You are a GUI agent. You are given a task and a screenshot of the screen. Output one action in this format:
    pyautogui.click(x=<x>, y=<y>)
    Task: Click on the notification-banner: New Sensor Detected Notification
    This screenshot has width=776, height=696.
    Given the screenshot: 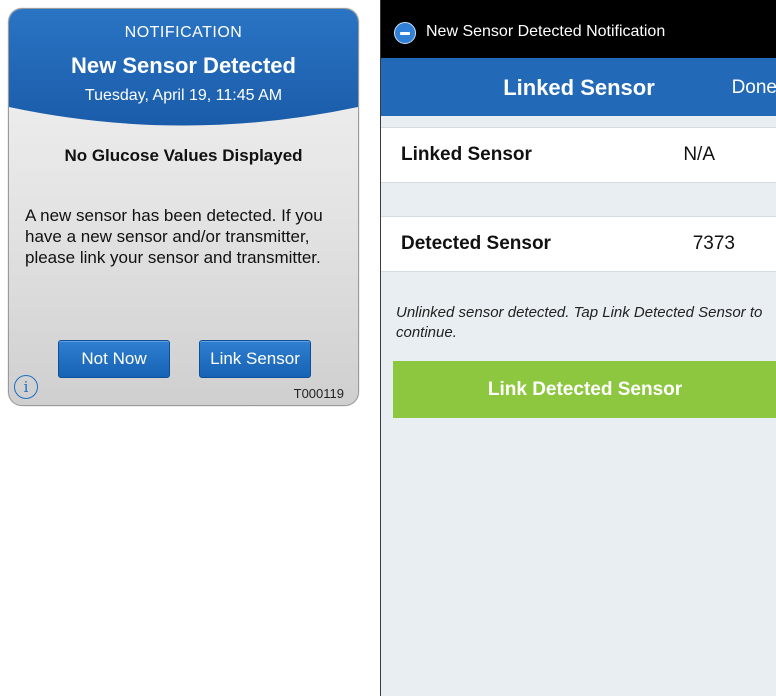 What is the action you would take?
    pyautogui.click(x=578, y=29)
    